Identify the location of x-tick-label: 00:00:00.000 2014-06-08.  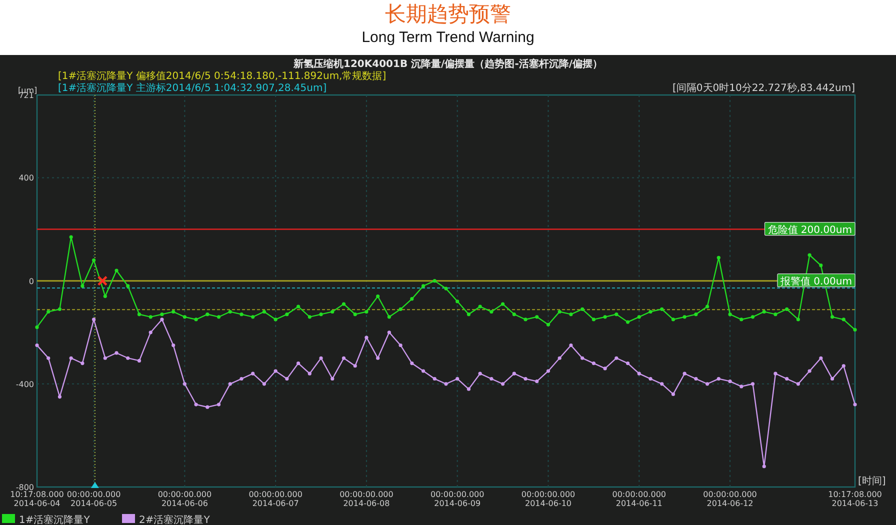
(367, 499).